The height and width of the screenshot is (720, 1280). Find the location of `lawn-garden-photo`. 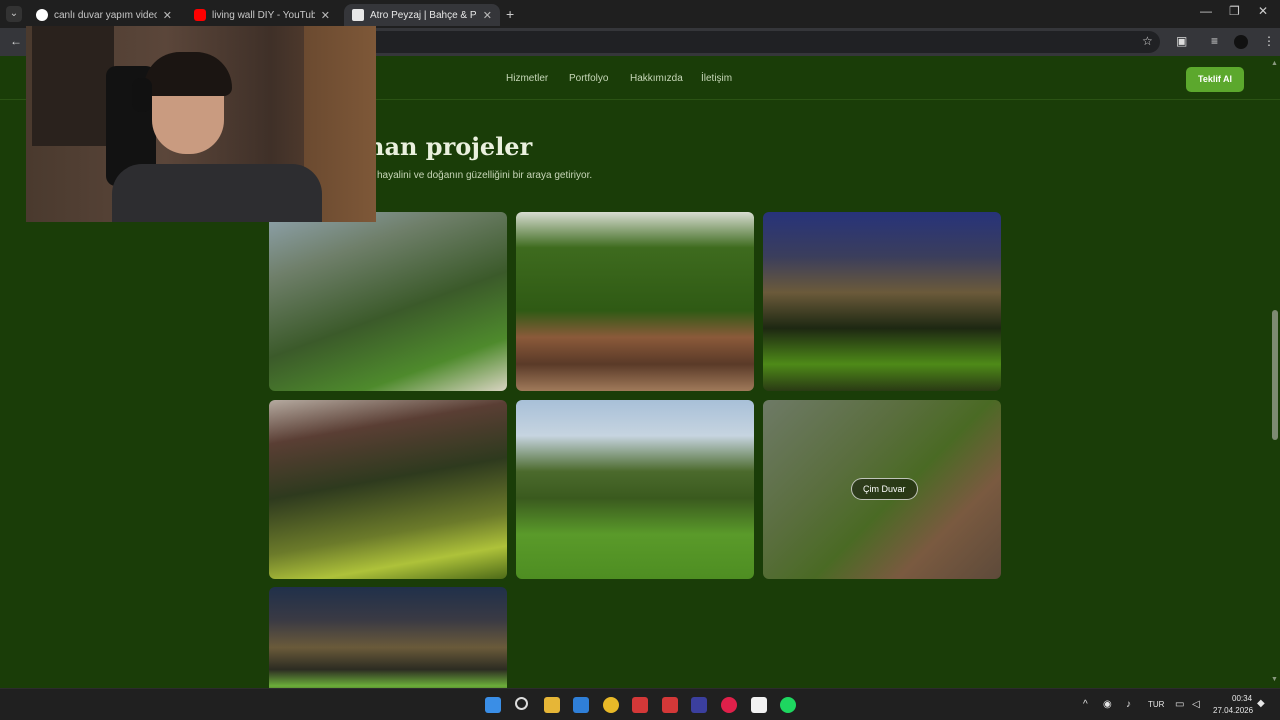

lawn-garden-photo is located at coordinates (635, 489).